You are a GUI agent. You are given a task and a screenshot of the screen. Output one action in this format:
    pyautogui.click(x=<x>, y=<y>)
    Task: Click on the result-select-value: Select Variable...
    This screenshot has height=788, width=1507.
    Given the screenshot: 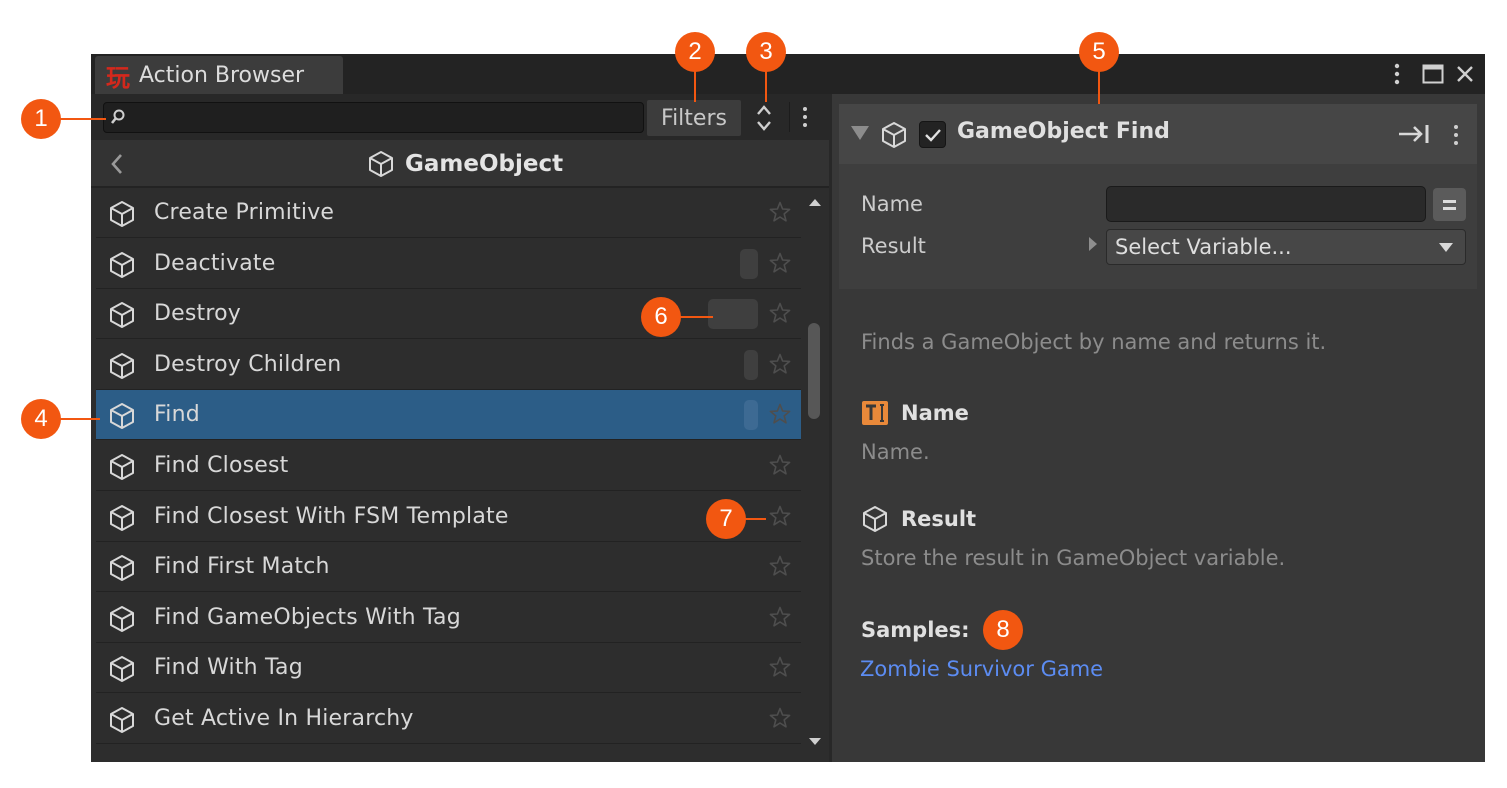 What is the action you would take?
    pyautogui.click(x=1203, y=247)
    